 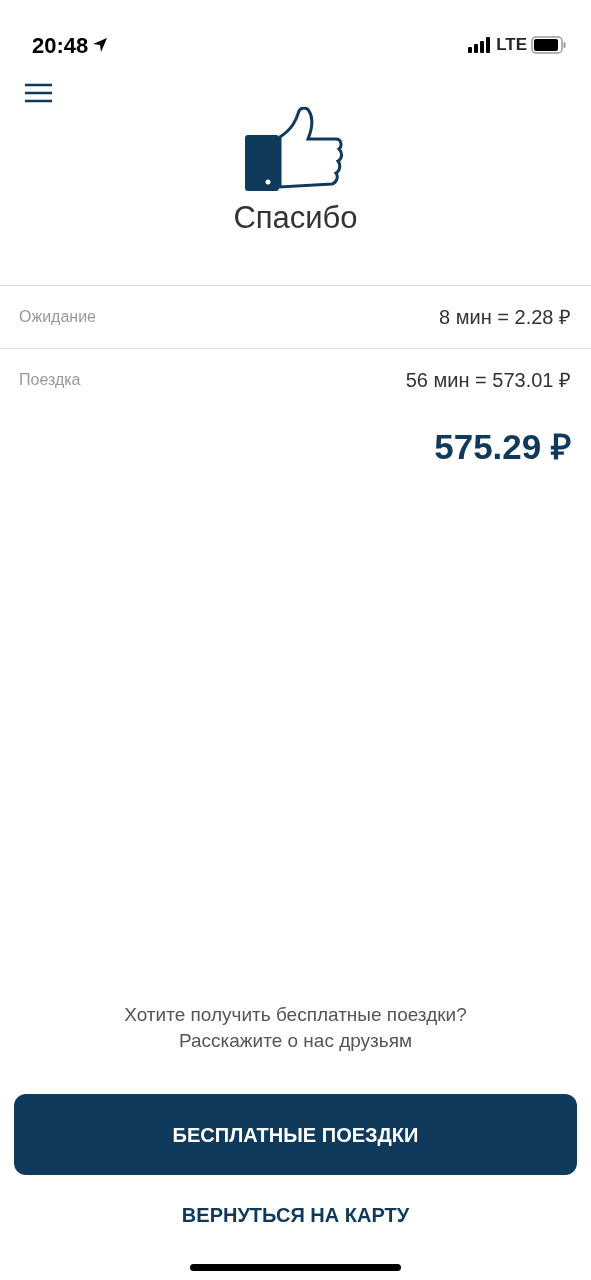 What do you see at coordinates (295, 150) in the screenshot?
I see `thumbs-up-icon` at bounding box center [295, 150].